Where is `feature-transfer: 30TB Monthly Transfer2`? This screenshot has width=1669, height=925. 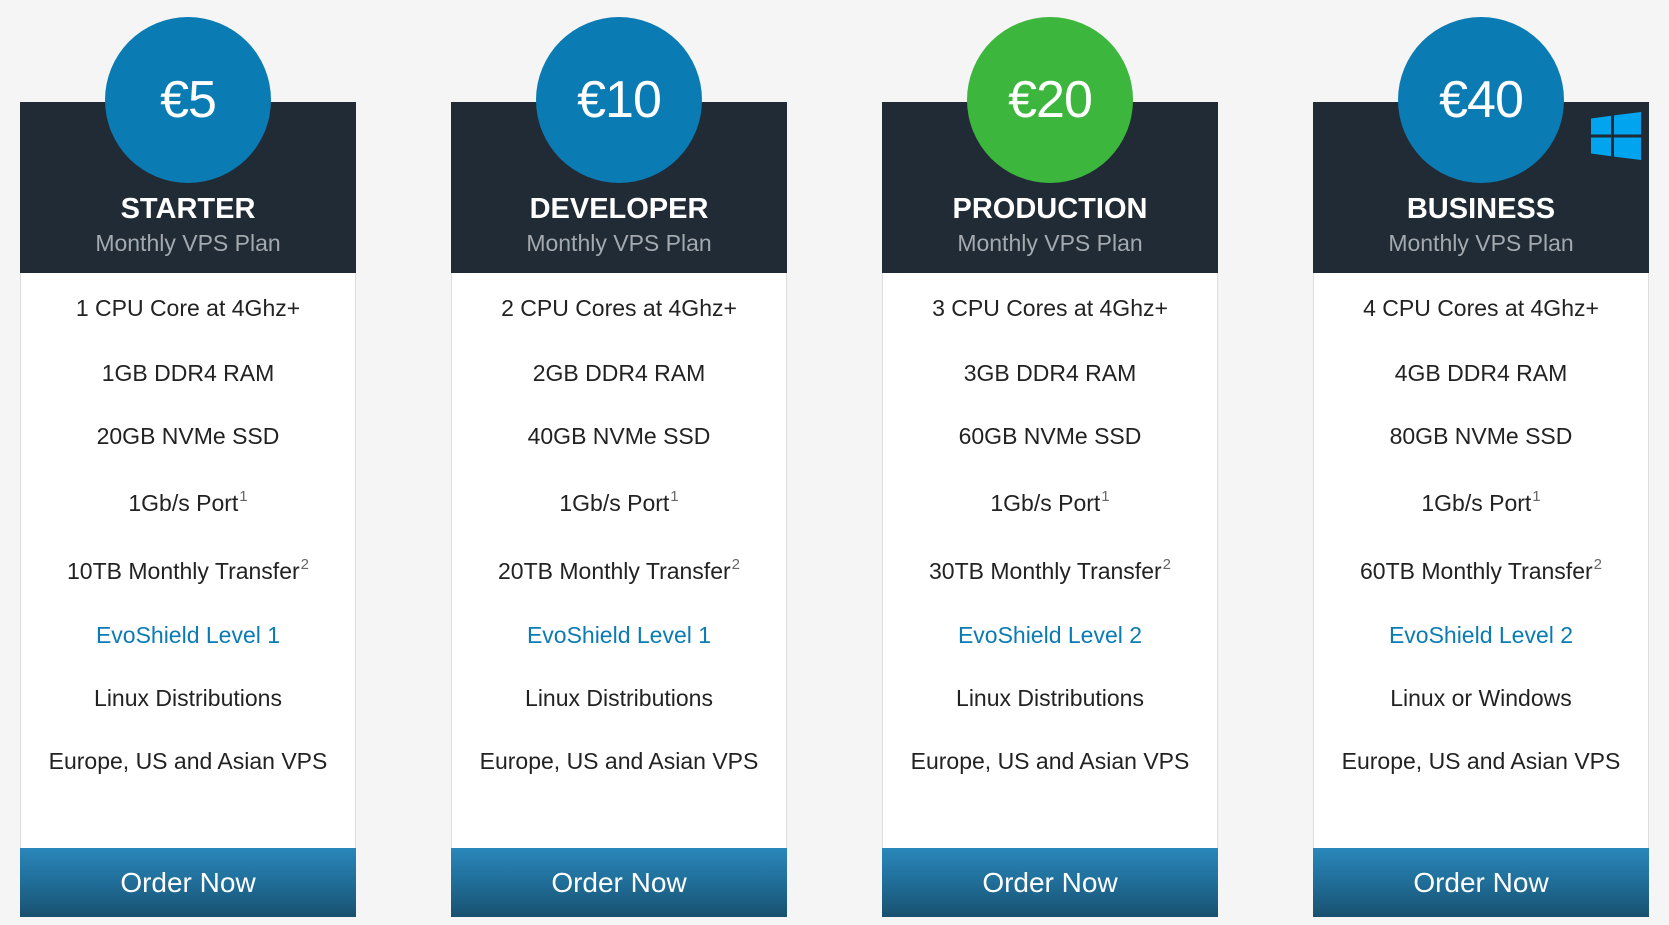 feature-transfer: 30TB Monthly Transfer2 is located at coordinates (1050, 571).